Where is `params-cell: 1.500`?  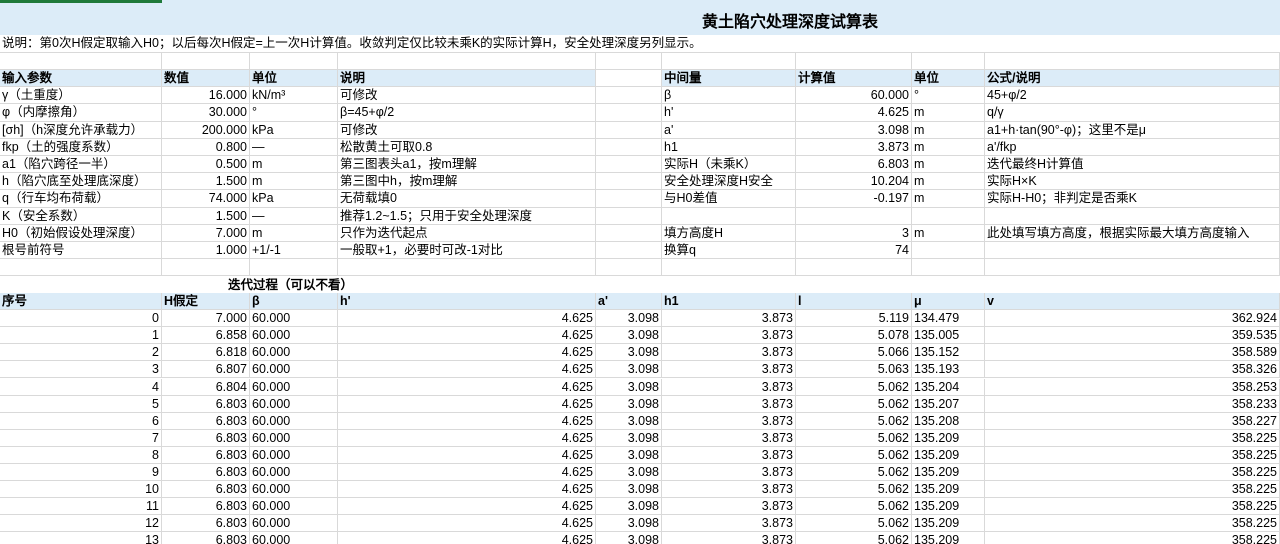 params-cell: 1.500 is located at coordinates (206, 182).